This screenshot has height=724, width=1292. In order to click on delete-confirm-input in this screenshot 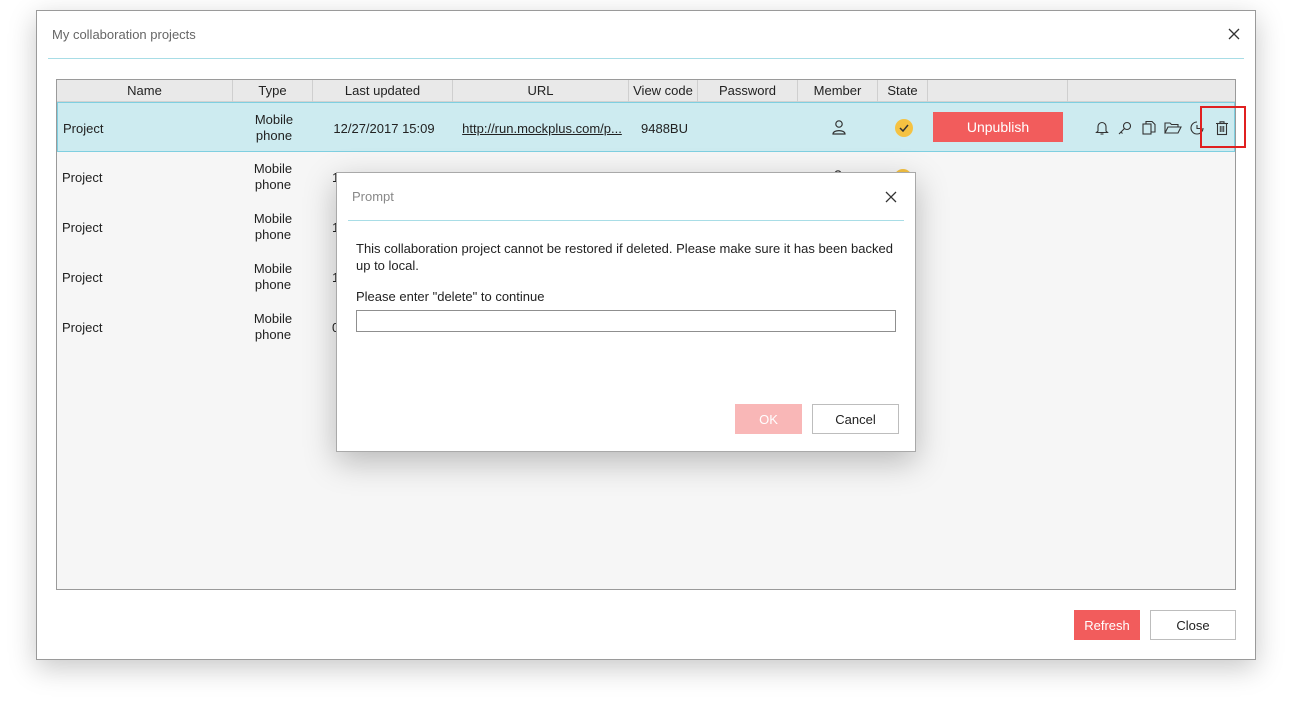, I will do `click(626, 321)`.